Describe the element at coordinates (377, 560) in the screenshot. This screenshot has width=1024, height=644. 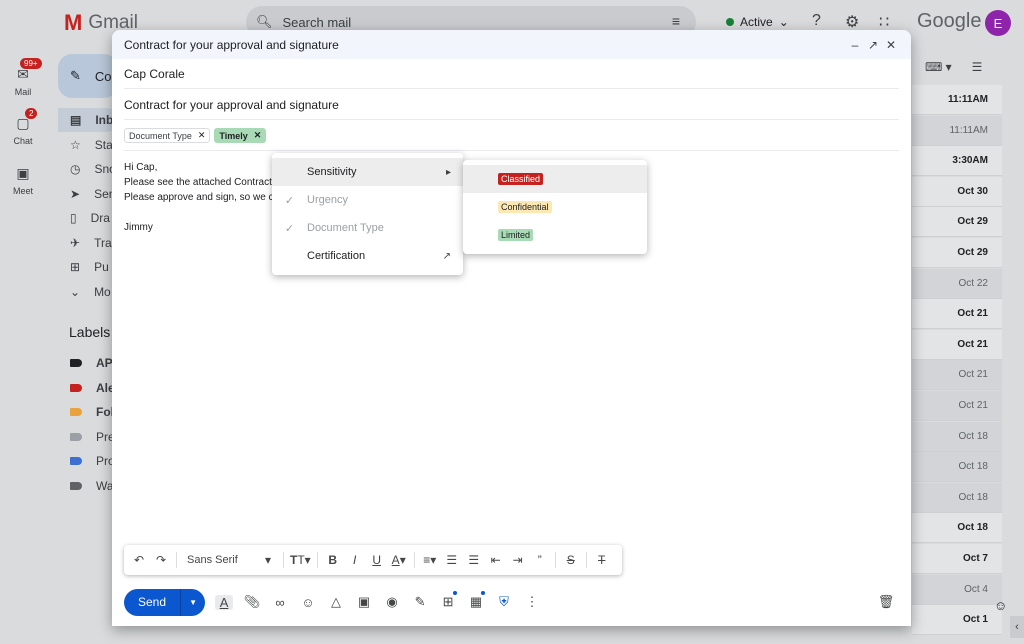
I see `underline-icon: U` at that location.